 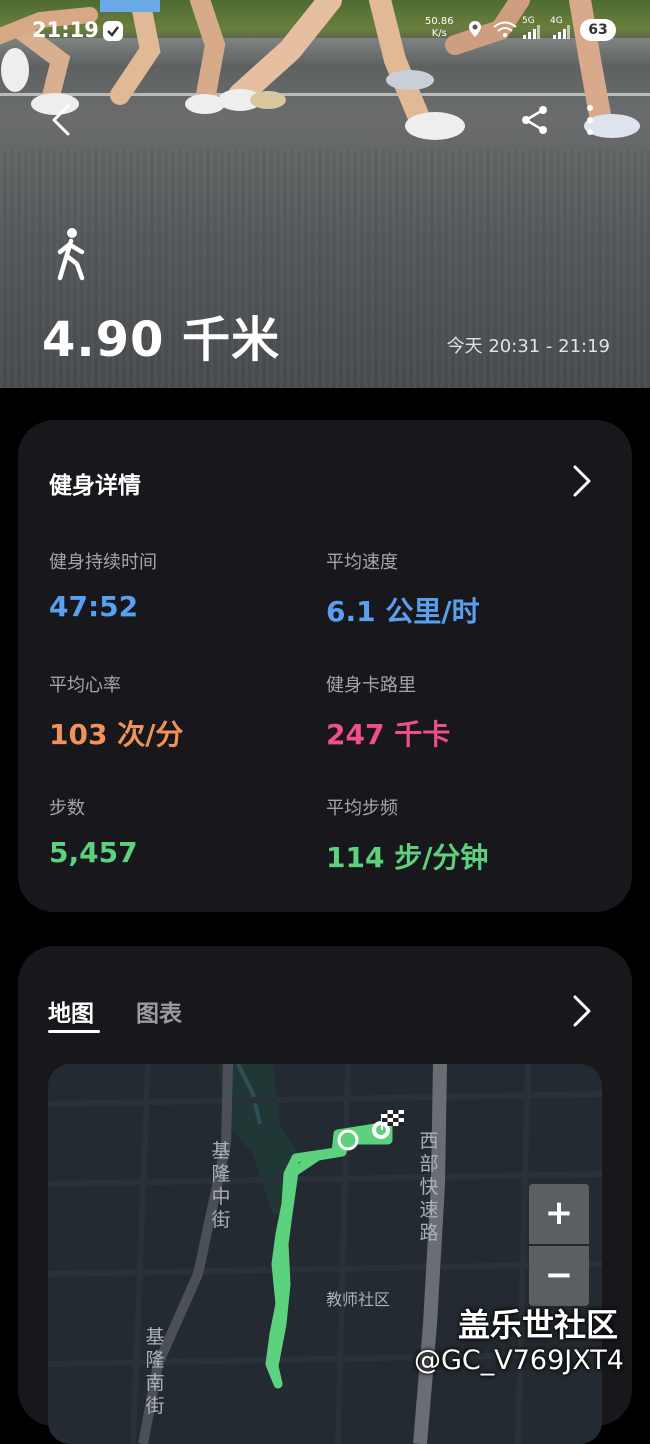 I want to click on watermark-community: 盖乐世社区, so click(x=538, y=1325).